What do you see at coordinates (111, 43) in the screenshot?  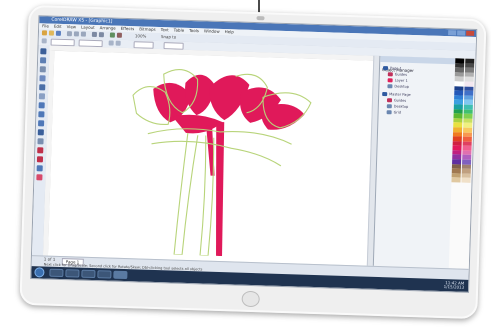 I see `portrait-icon` at bounding box center [111, 43].